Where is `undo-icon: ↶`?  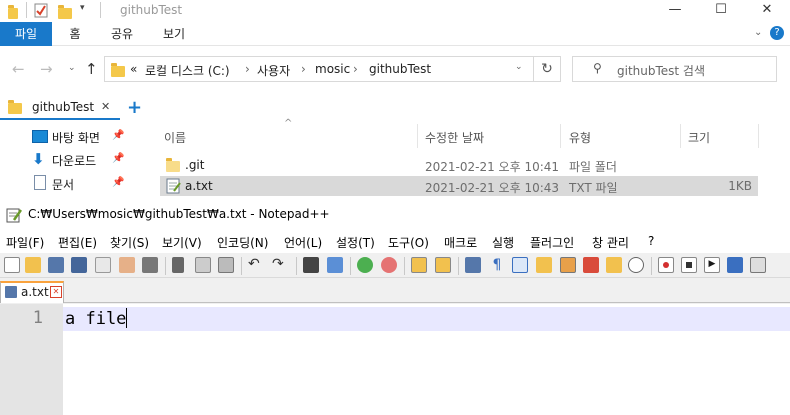
undo-icon: ↶ is located at coordinates (256, 265).